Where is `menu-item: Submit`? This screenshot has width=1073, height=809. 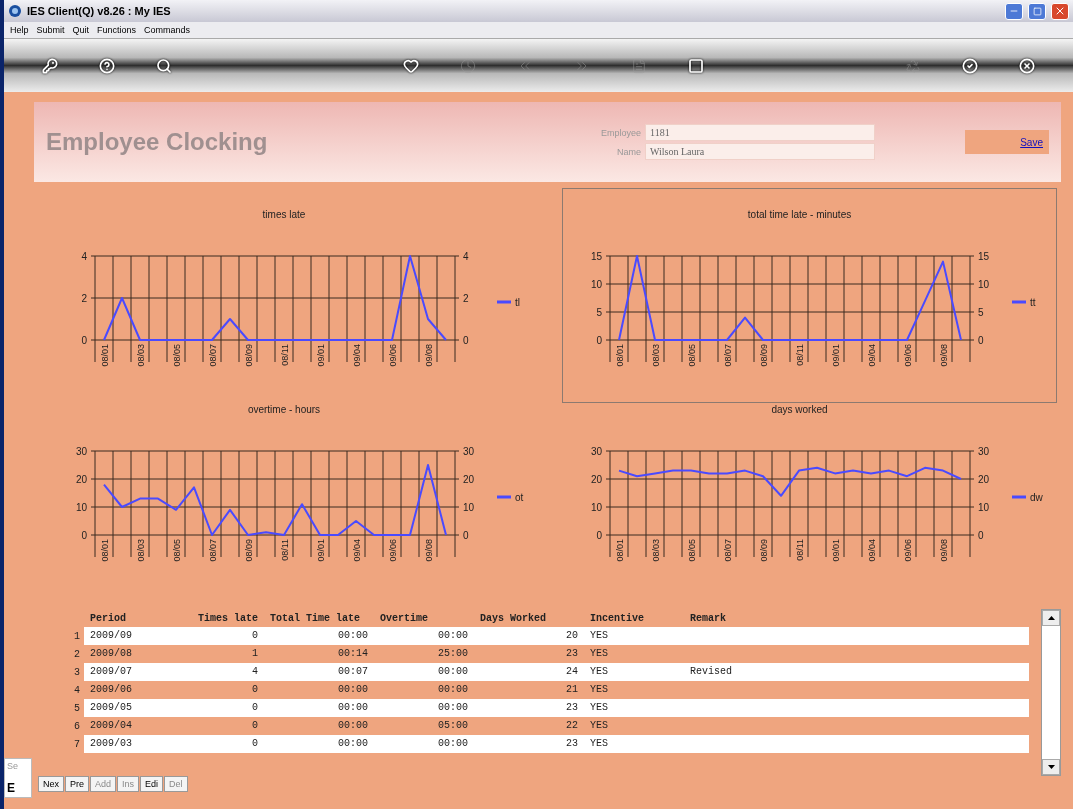 menu-item: Submit is located at coordinates (50, 30).